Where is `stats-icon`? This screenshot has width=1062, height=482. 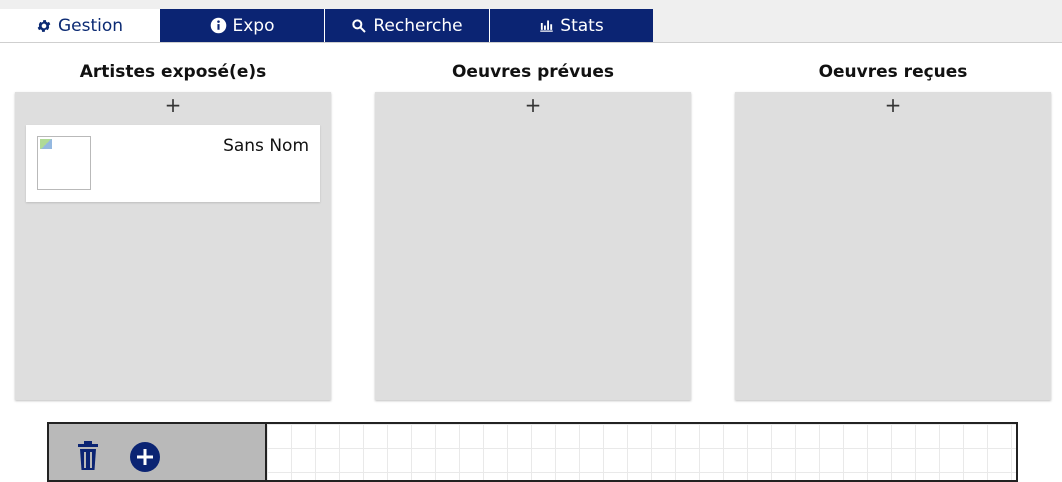 stats-icon is located at coordinates (546, 25).